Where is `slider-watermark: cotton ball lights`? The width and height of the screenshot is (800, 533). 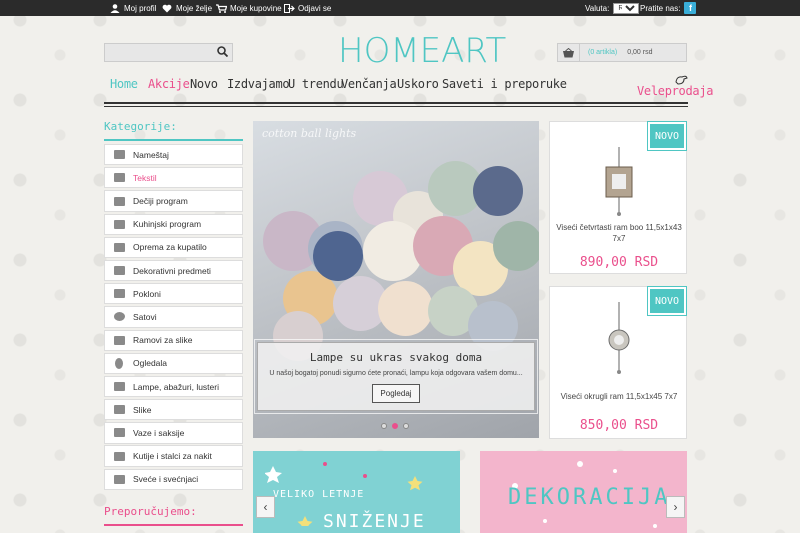
slider-watermark: cotton ball lights is located at coordinates (309, 133).